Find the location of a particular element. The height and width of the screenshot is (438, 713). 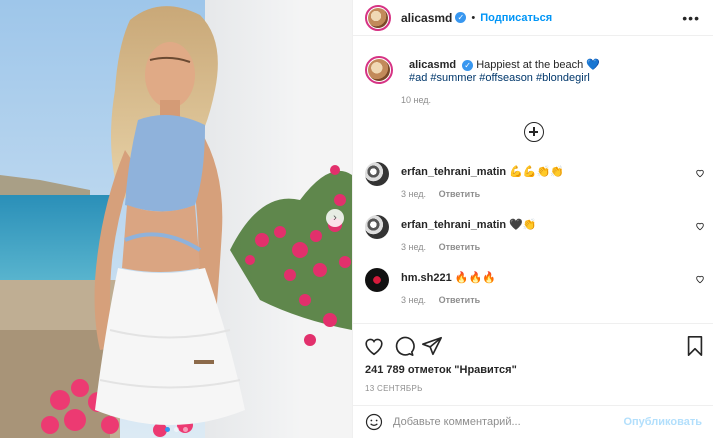

publish-comment-button: Опубликовать is located at coordinates (662, 422).